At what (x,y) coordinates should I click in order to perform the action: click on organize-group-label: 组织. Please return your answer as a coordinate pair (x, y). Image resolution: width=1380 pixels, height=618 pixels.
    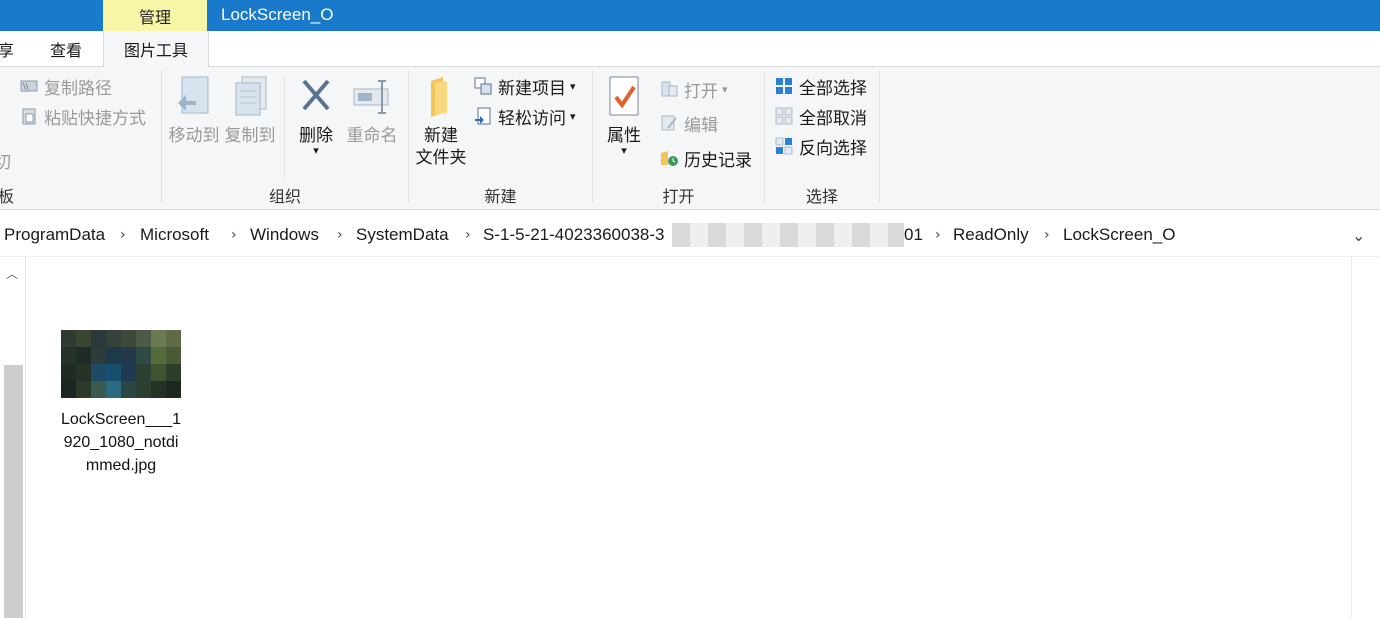
    Looking at the image, I should click on (284, 196).